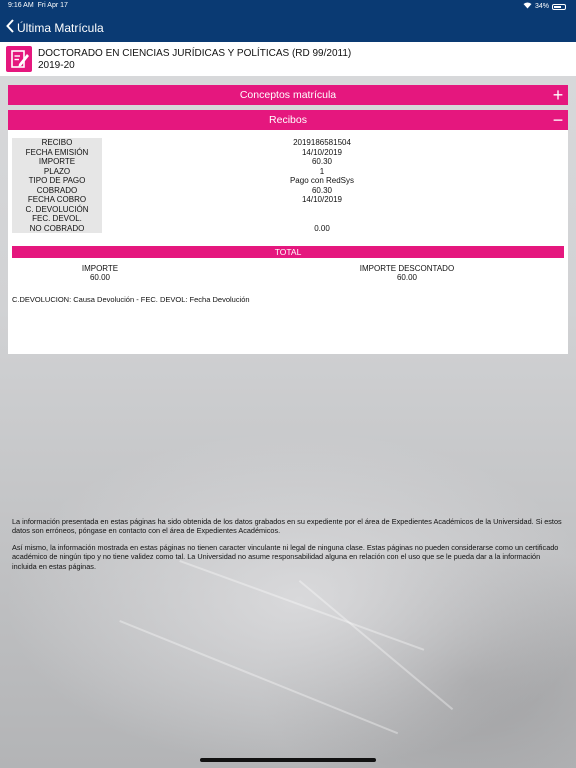 This screenshot has height=768, width=576. What do you see at coordinates (57, 190) in the screenshot?
I see `receipt-label: COBRADO` at bounding box center [57, 190].